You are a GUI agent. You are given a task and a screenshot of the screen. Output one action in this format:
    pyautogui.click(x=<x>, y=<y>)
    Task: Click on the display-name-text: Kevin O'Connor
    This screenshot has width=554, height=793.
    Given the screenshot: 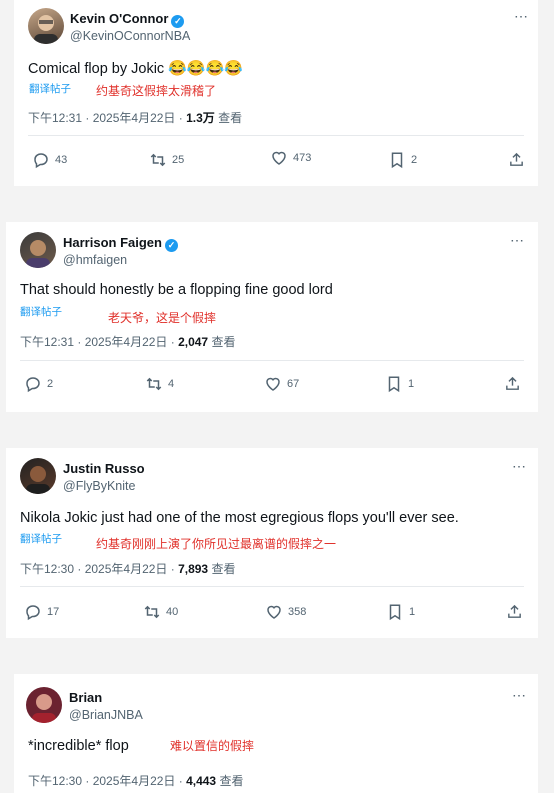 What is the action you would take?
    pyautogui.click(x=119, y=18)
    